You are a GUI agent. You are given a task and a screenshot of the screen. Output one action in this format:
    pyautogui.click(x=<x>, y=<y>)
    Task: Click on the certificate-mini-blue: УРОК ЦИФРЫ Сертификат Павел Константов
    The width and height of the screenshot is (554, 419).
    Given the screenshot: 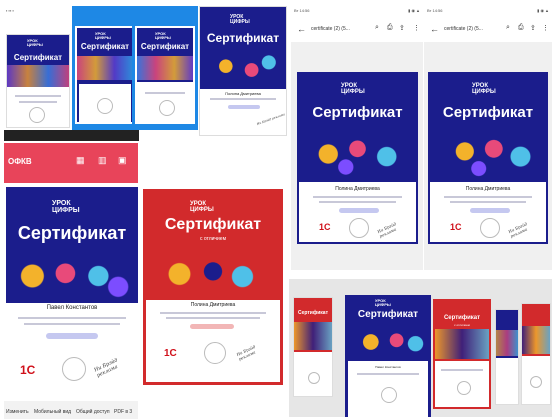 What is the action you would take?
    pyautogui.click(x=388, y=356)
    